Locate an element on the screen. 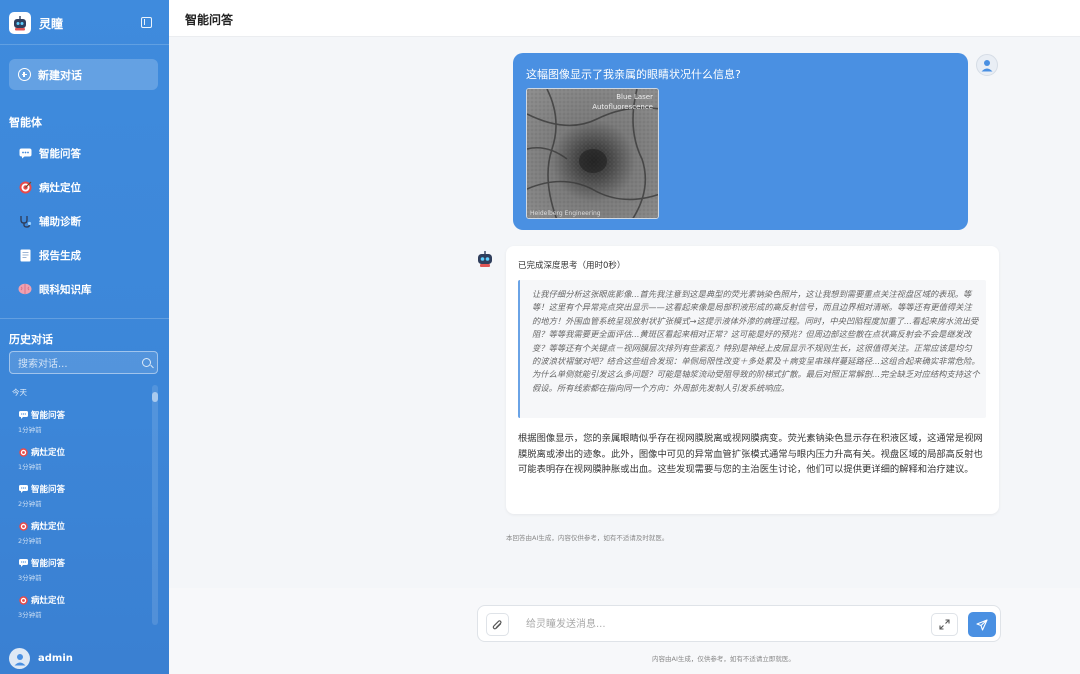  history-section-title: 历史对话 is located at coordinates (31, 339).